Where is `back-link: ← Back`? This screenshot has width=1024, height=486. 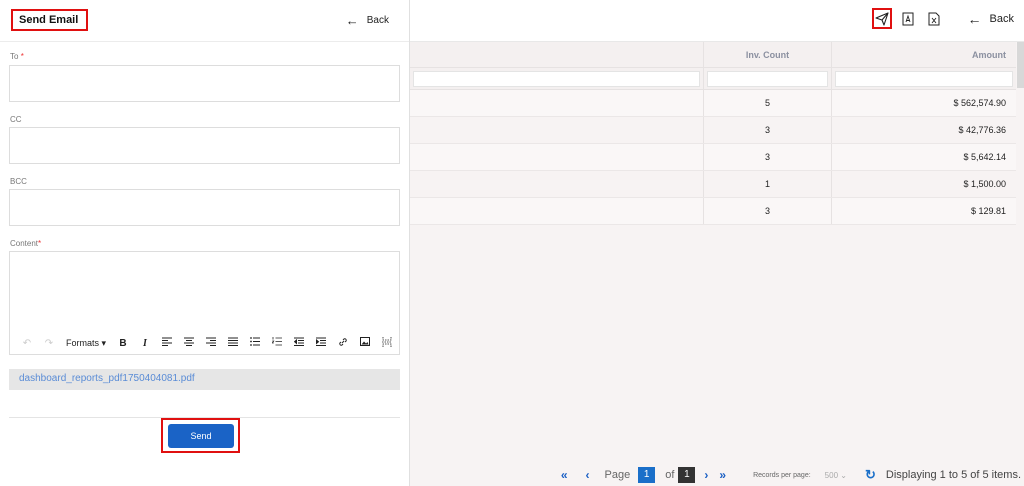
back-link: ← Back is located at coordinates (367, 20).